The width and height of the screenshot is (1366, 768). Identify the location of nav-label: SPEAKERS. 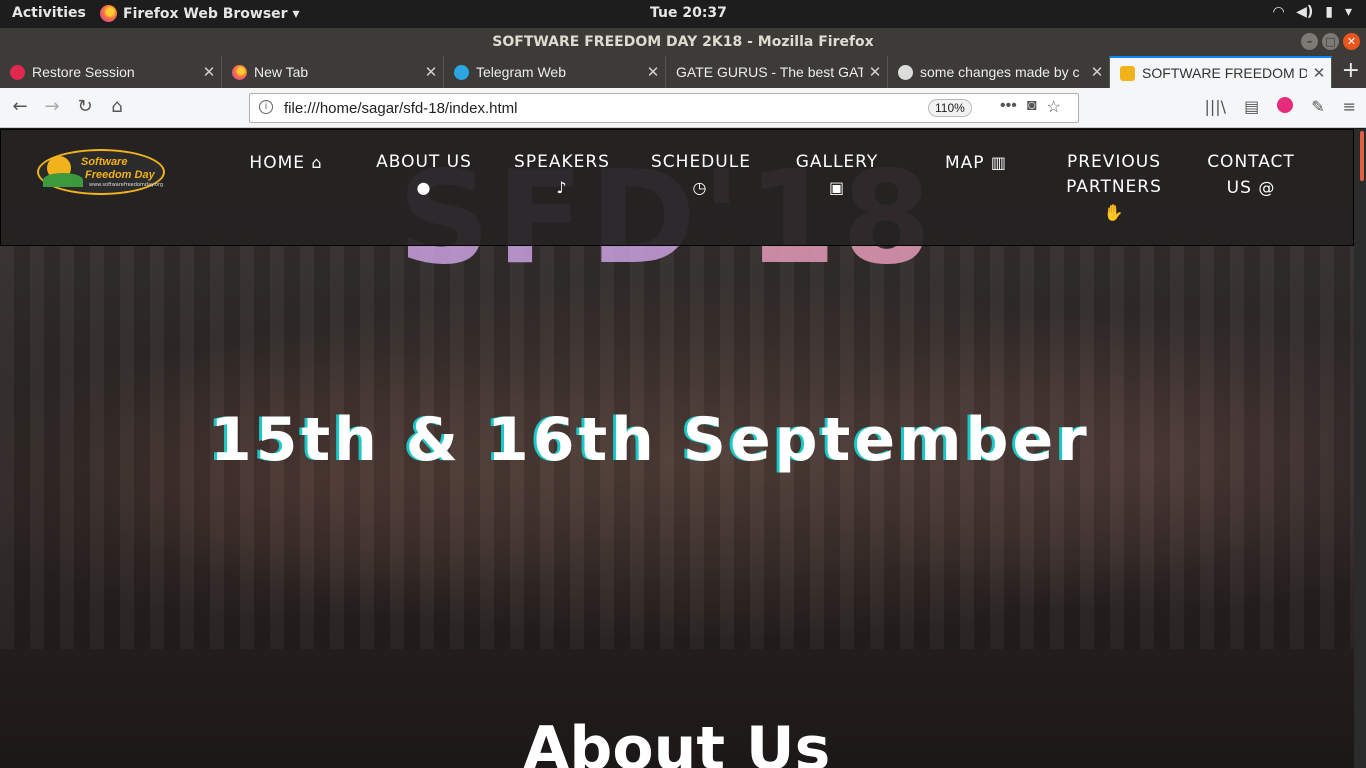
(562, 162).